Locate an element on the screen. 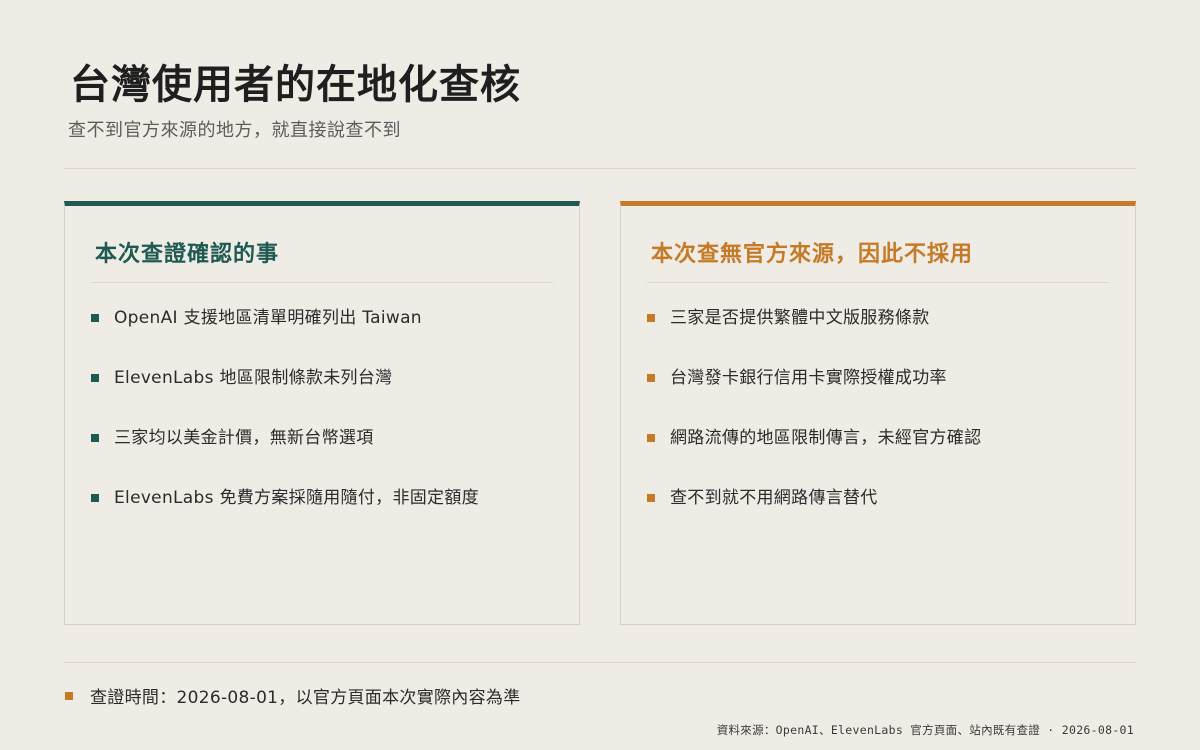 This screenshot has width=1200, height=750. unverified-panel-divider is located at coordinates (878, 282).